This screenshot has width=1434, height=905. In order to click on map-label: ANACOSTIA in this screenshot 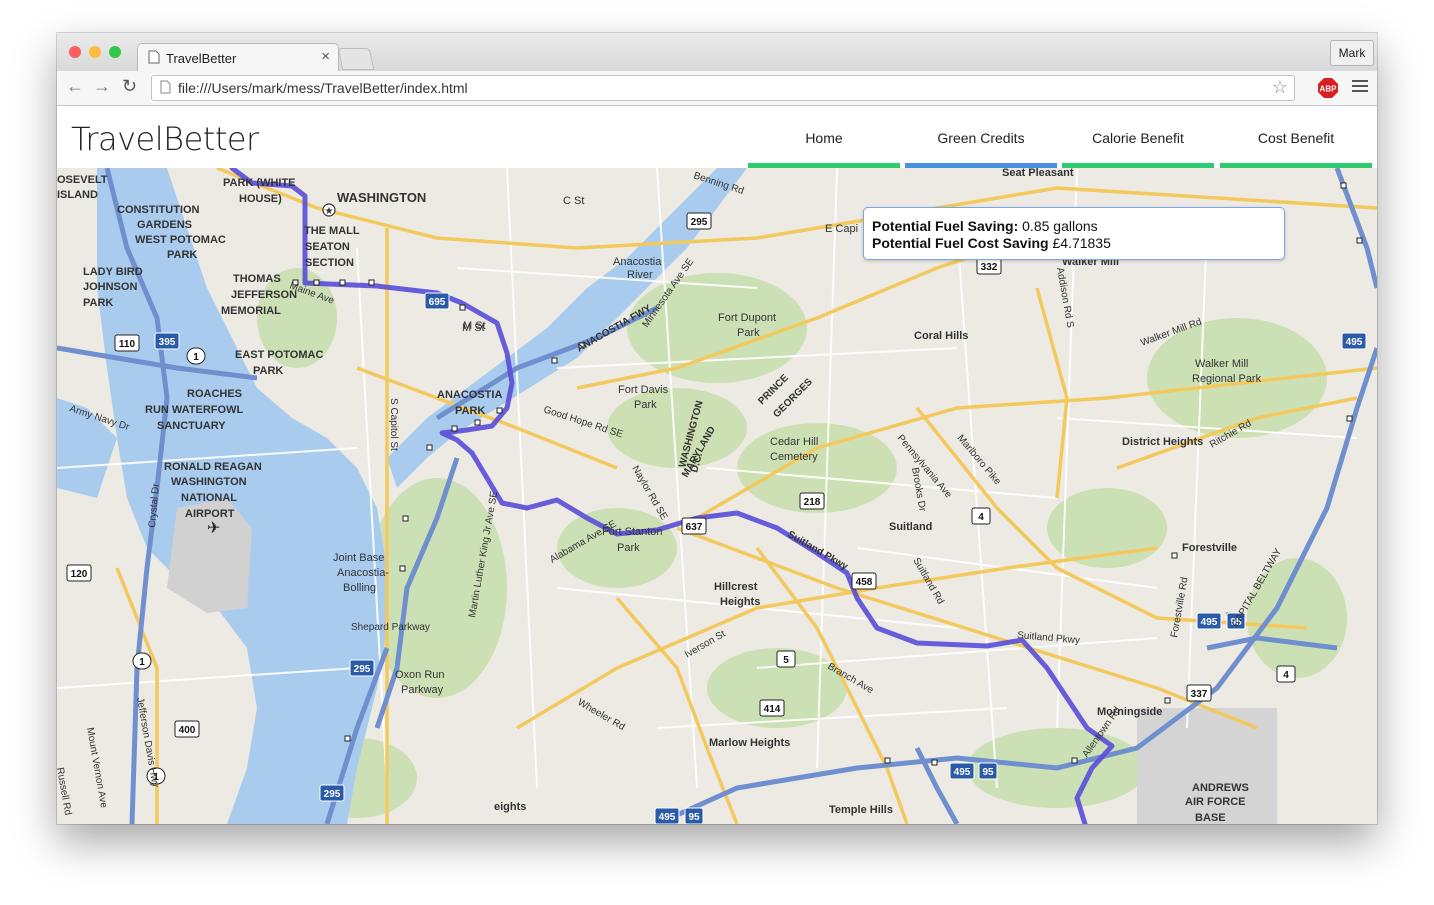, I will do `click(469, 395)`.